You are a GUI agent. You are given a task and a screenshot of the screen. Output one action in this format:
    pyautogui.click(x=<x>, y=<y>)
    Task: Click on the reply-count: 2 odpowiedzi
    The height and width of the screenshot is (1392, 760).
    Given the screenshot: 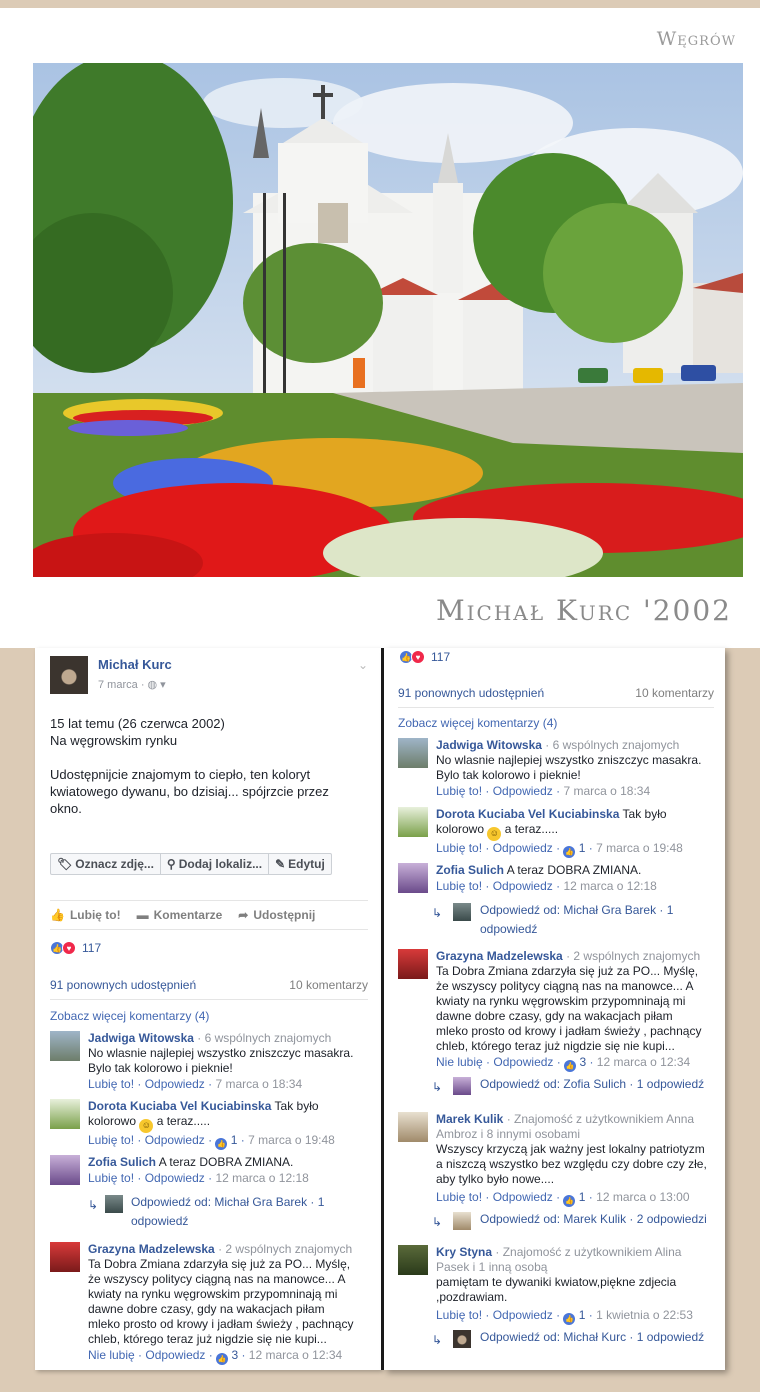 What is the action you would take?
    pyautogui.click(x=671, y=1219)
    